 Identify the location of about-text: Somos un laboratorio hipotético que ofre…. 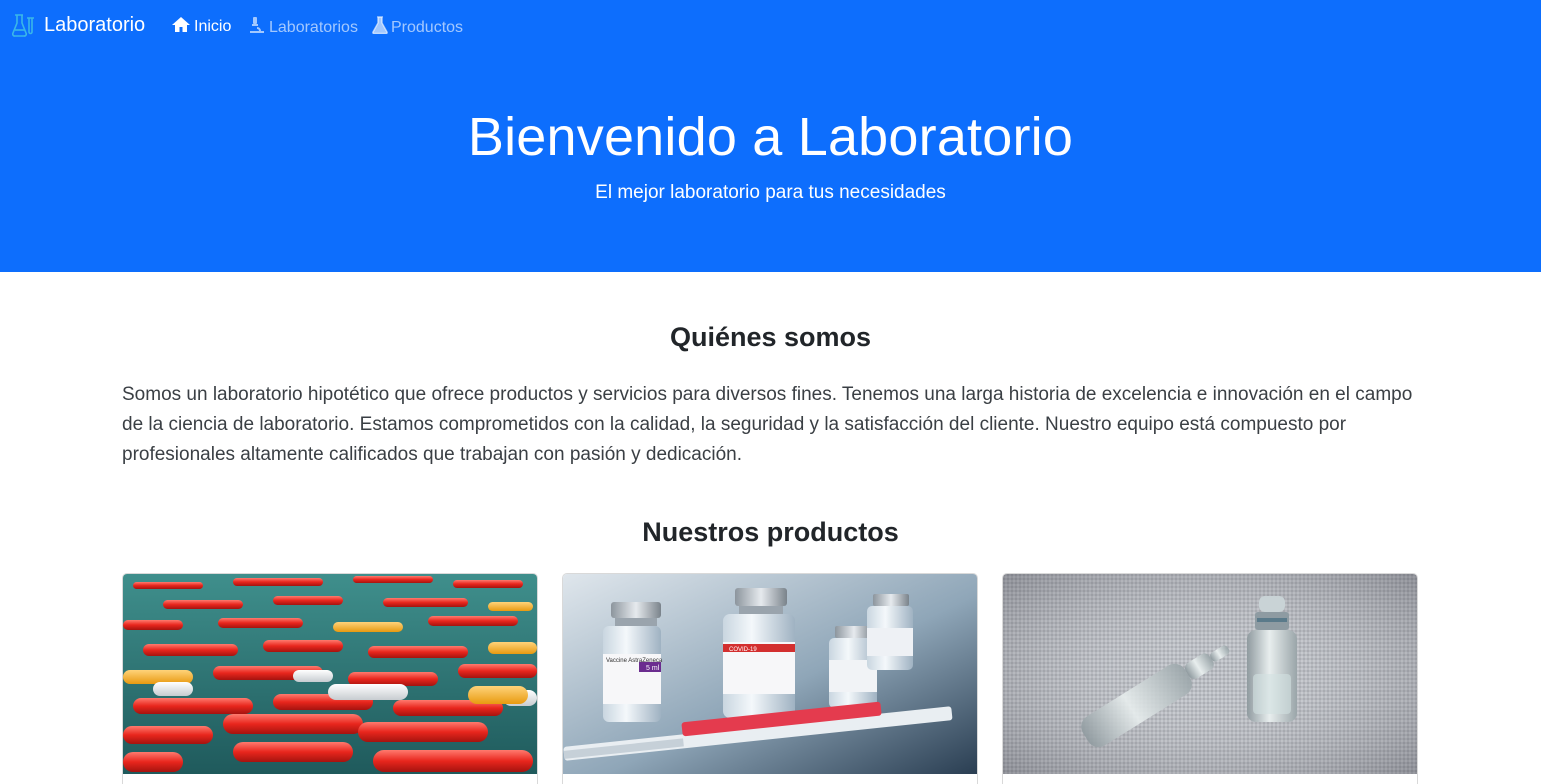
(767, 424).